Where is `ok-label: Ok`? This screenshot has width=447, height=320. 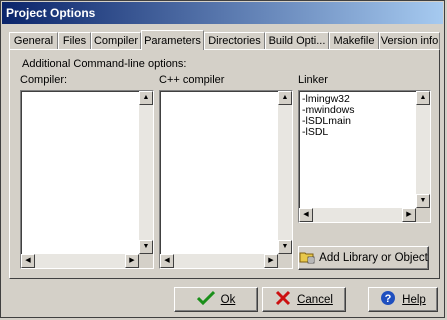 ok-label: Ok is located at coordinates (228, 299).